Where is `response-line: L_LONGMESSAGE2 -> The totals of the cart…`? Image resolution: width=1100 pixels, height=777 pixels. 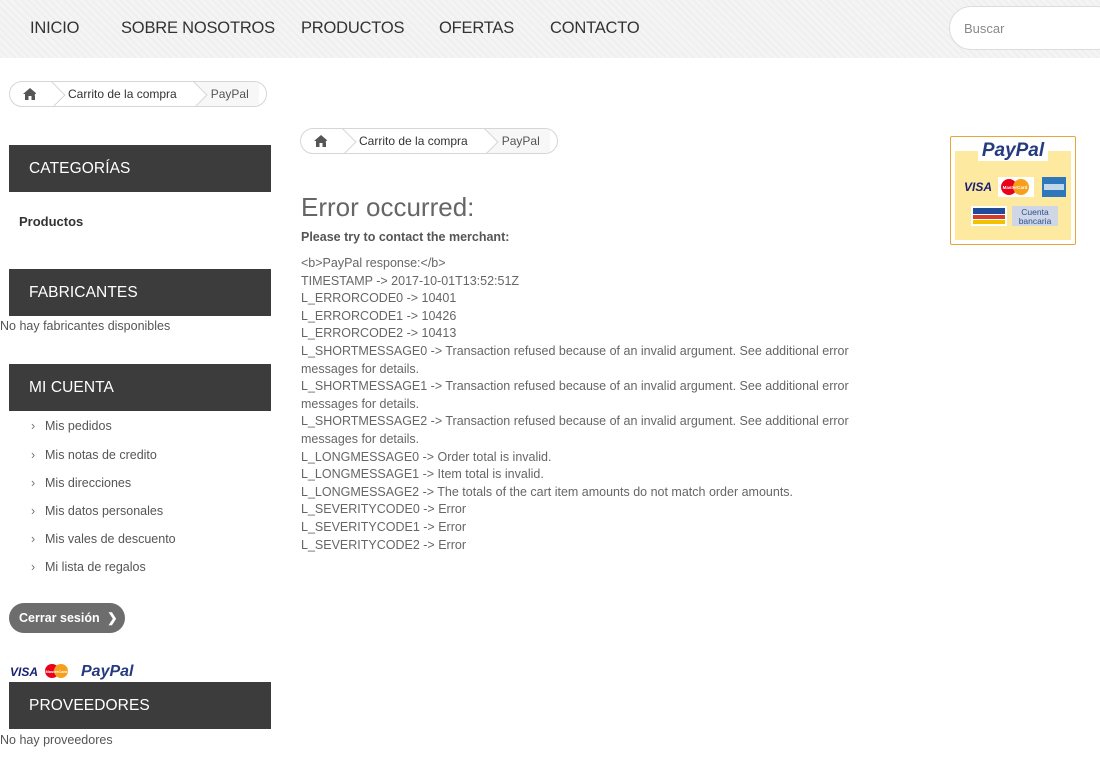
response-line: L_LONGMESSAGE2 -> The totals of the cart… is located at coordinates (547, 491).